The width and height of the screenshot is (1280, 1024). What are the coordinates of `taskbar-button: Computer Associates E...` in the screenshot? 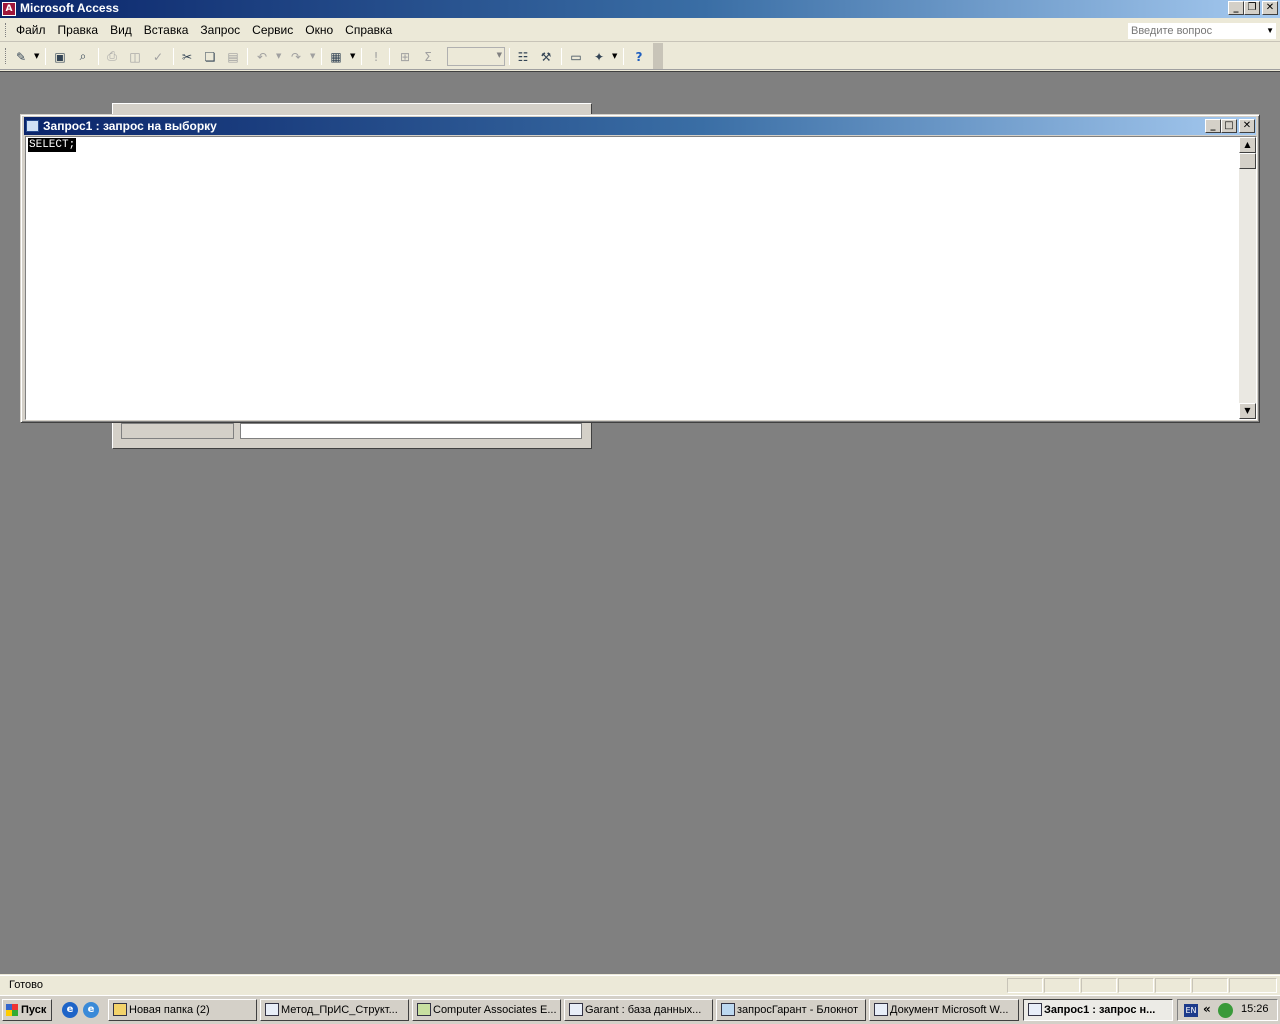 It's located at (486, 1010).